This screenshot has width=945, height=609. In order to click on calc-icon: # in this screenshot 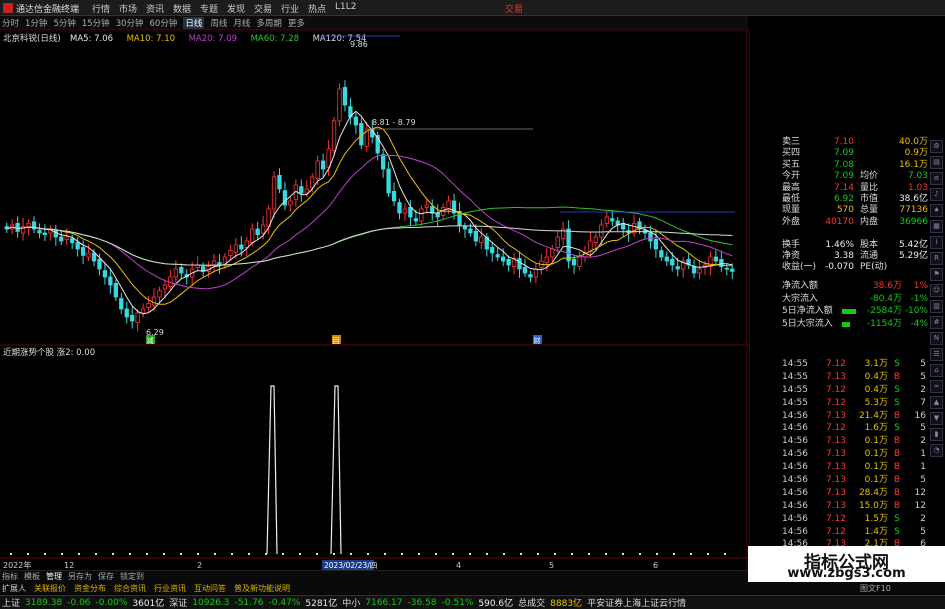, I will do `click(936, 322)`.